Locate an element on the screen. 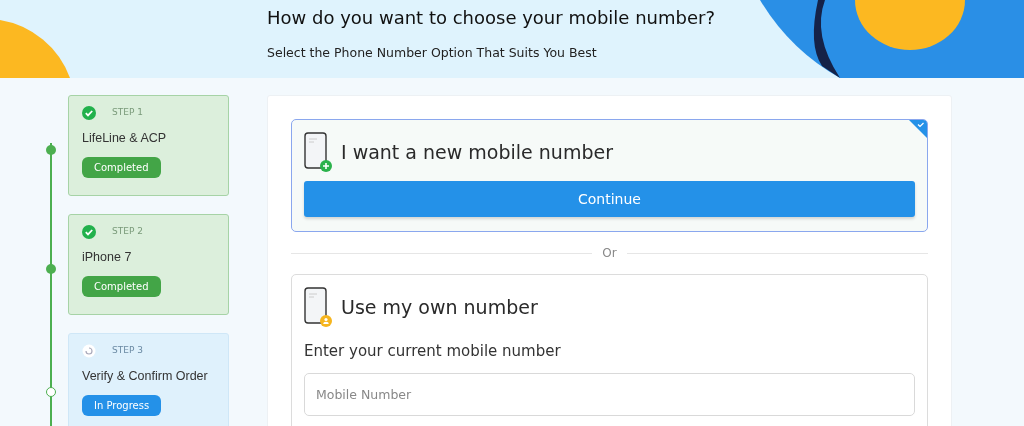  page-title: How do you want to choose your mobile number? is located at coordinates (491, 18).